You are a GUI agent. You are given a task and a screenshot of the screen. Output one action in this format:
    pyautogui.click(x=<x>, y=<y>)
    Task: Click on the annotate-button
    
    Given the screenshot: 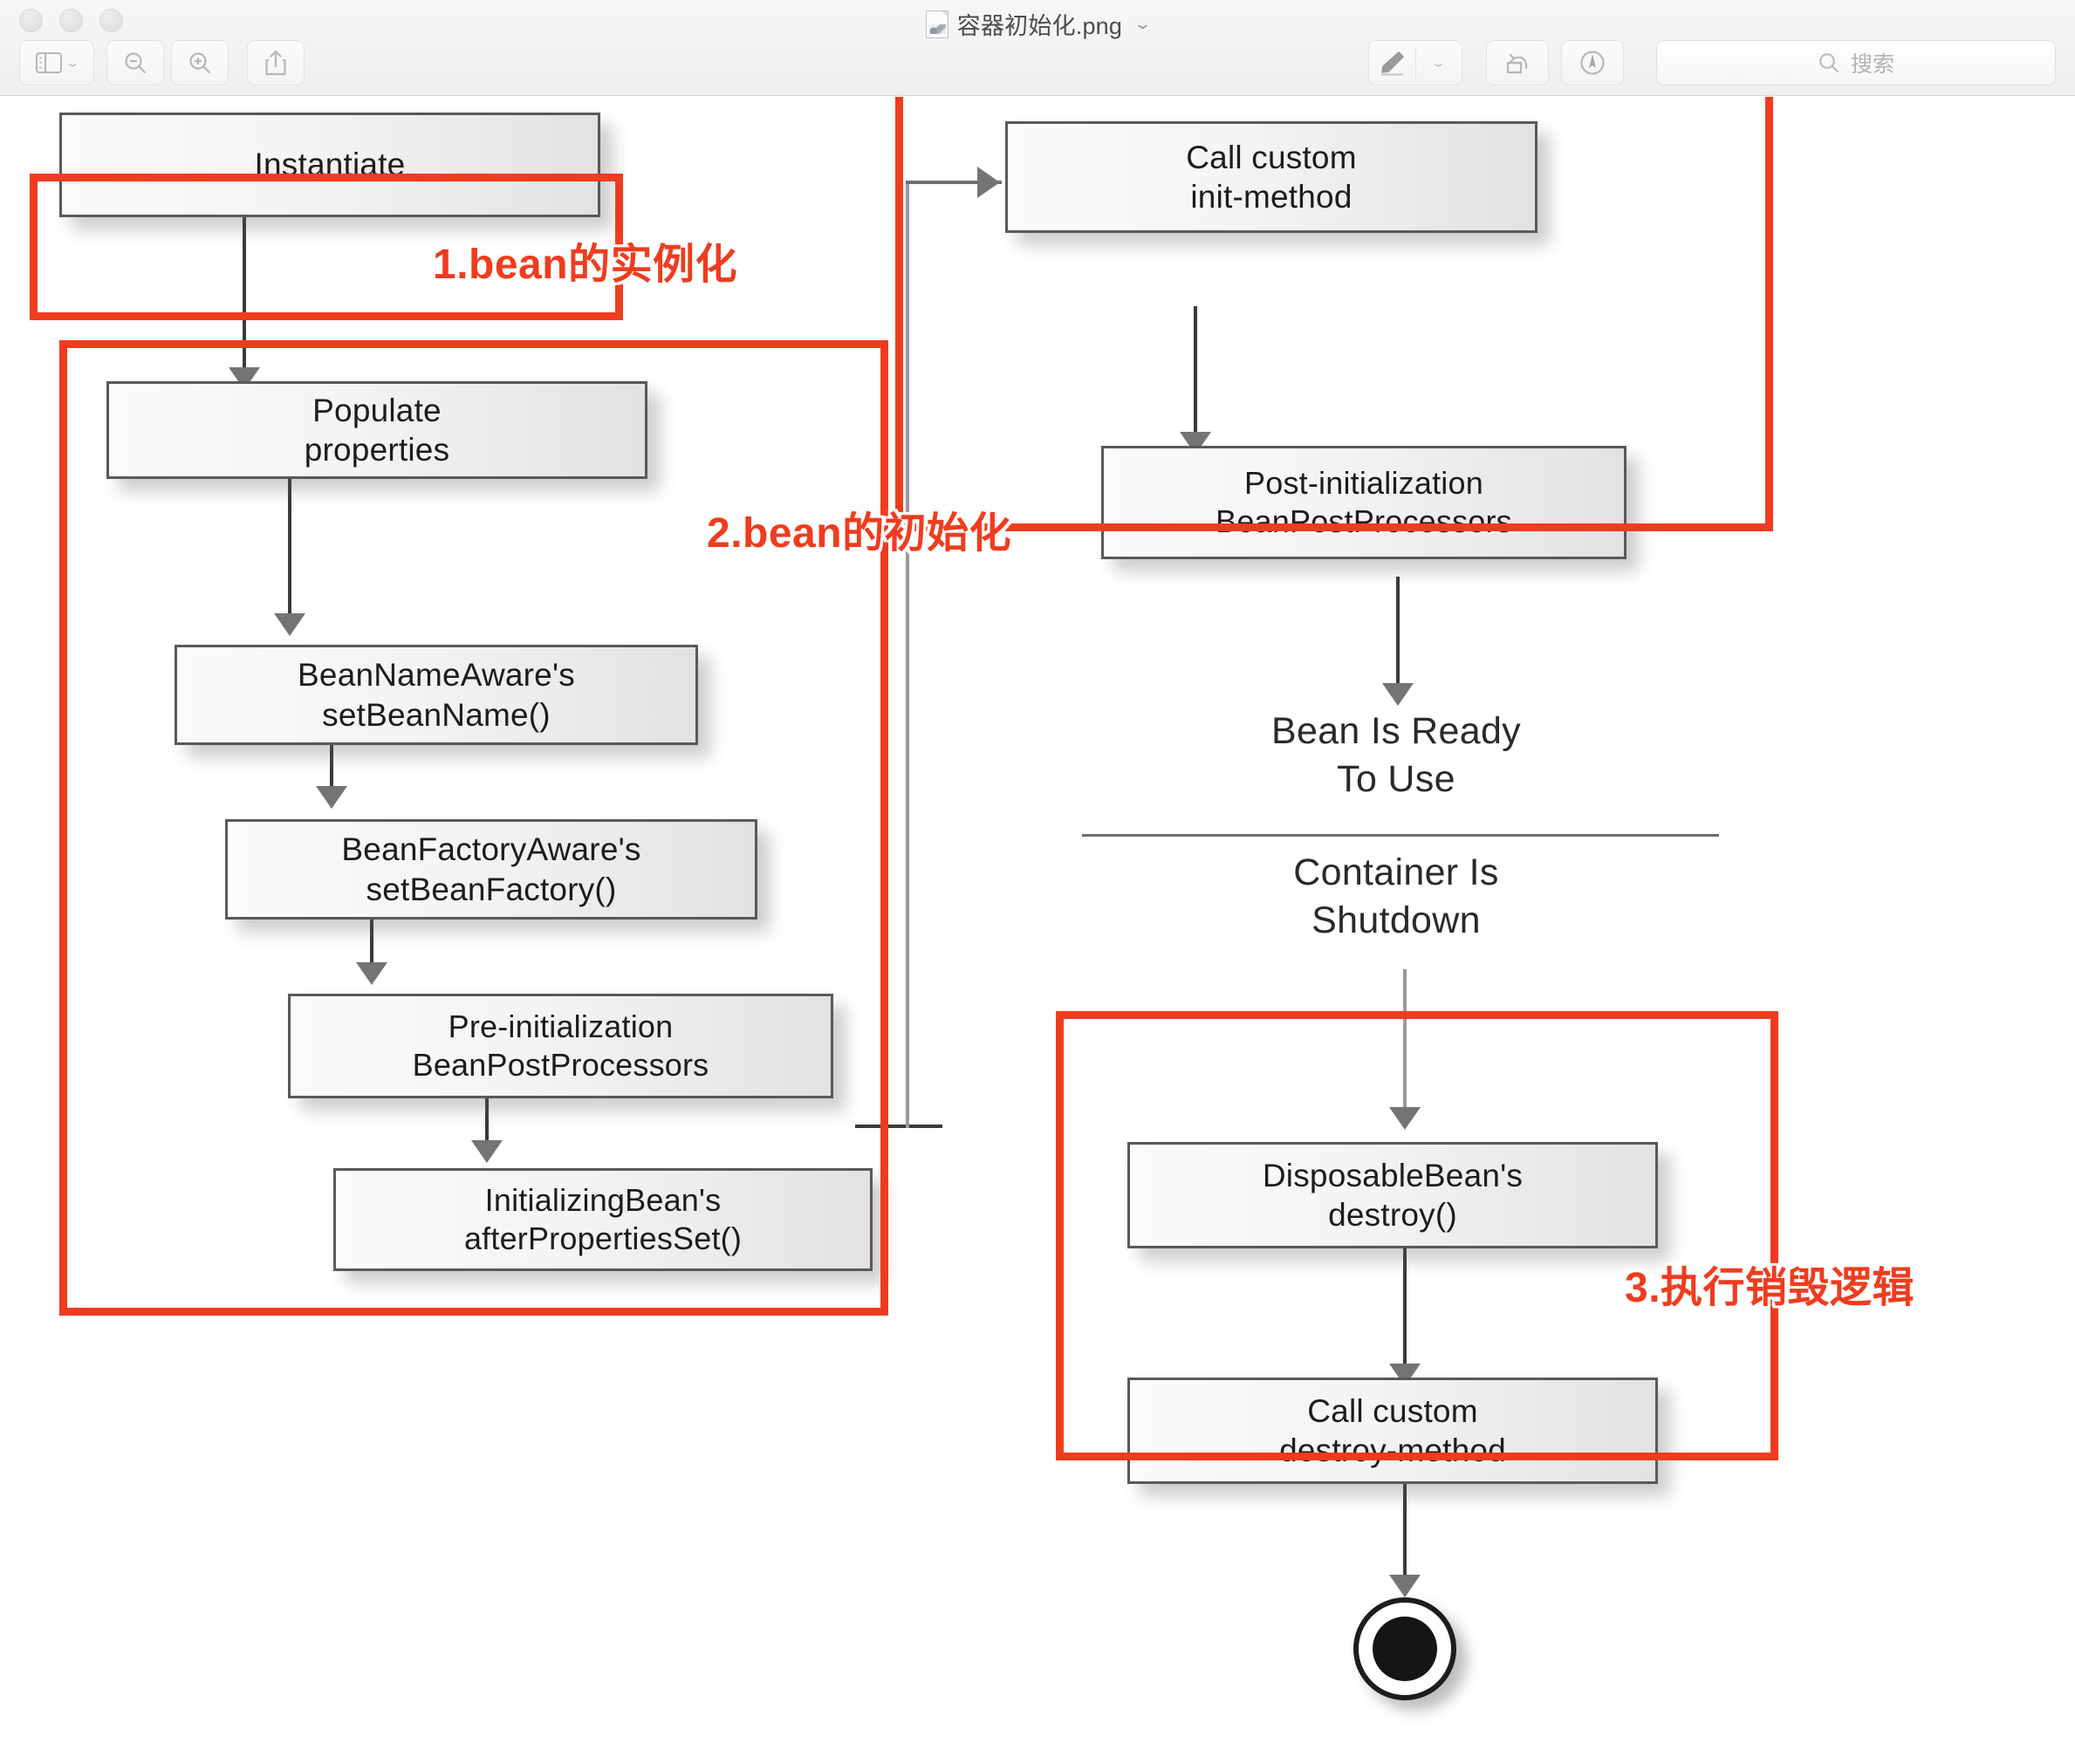 What is the action you would take?
    pyautogui.click(x=1592, y=62)
    